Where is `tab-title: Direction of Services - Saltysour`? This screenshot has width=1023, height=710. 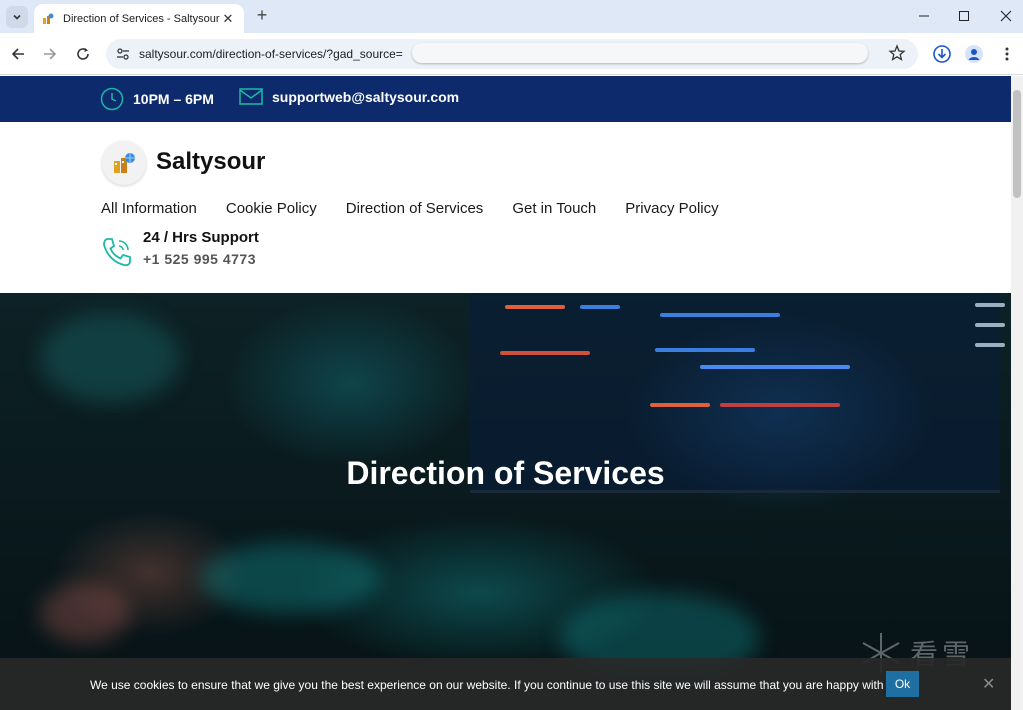 tab-title: Direction of Services - Saltysour is located at coordinates (141, 18).